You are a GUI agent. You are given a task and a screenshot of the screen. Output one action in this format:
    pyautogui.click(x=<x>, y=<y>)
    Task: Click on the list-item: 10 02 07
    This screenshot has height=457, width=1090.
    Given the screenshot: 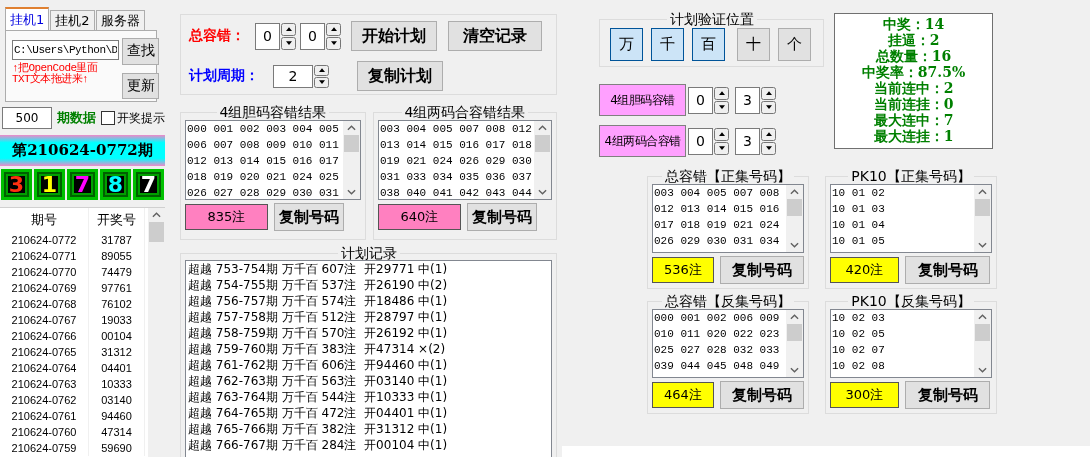 What is the action you would take?
    pyautogui.click(x=903, y=350)
    